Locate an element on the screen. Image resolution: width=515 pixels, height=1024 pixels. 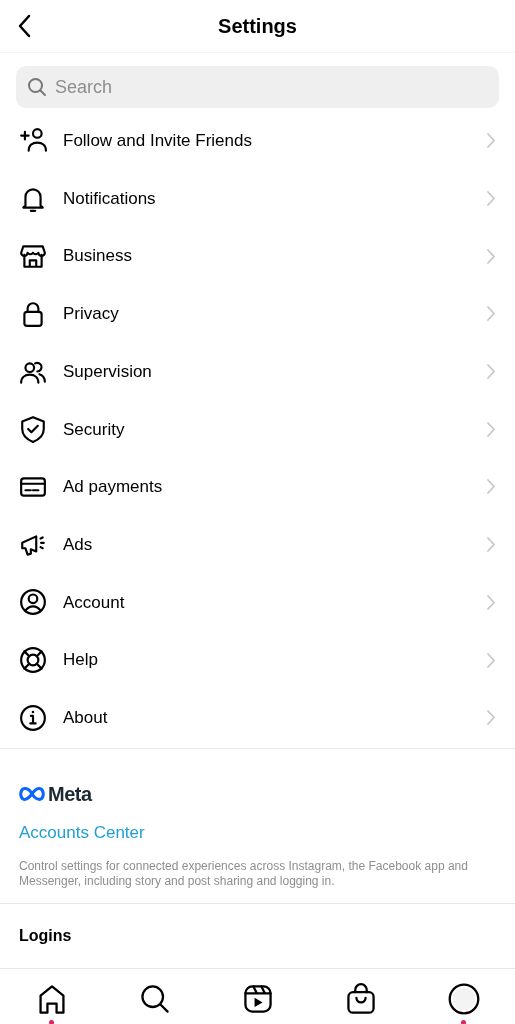
settings-item: Privacy is located at coordinates (257, 314).